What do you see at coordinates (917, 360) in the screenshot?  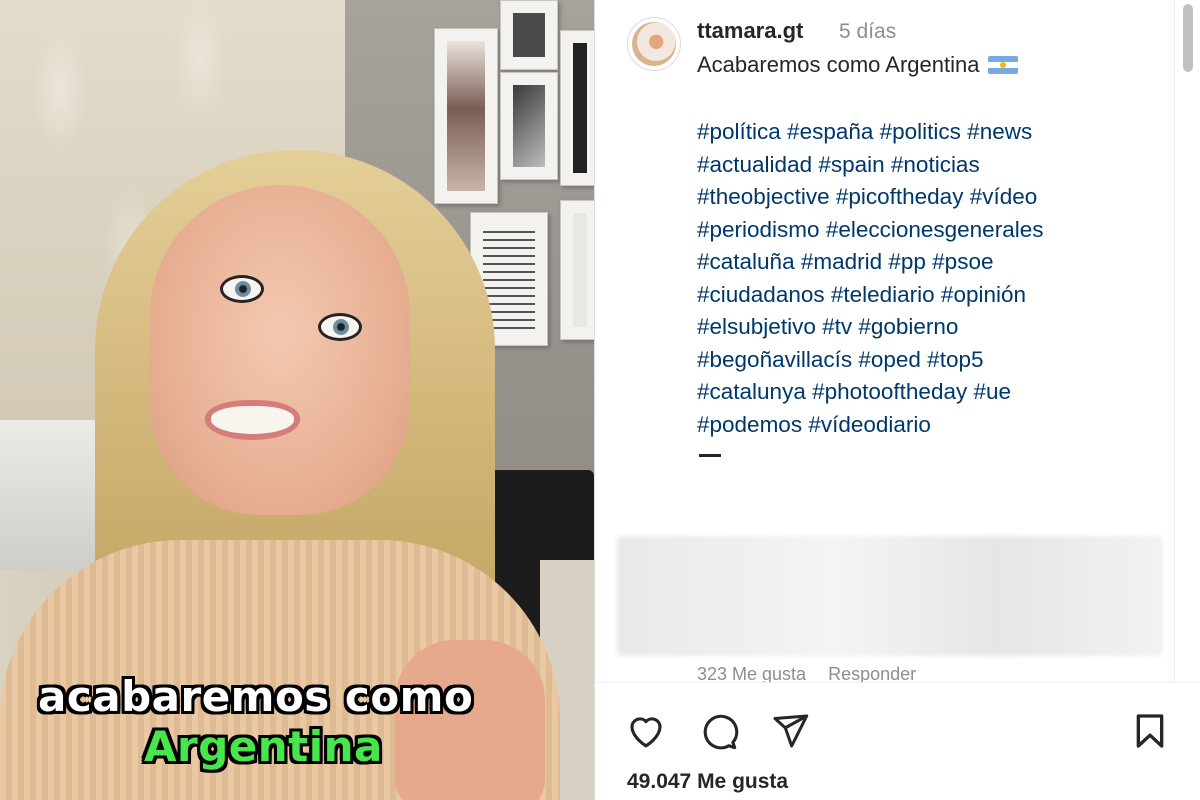 I see `hashtag-line: #begoñavillacís #oped #top5` at bounding box center [917, 360].